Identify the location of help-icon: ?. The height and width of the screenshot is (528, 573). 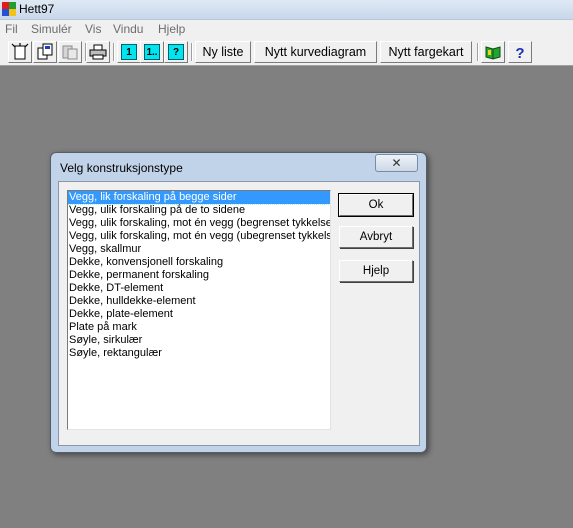
(519, 53).